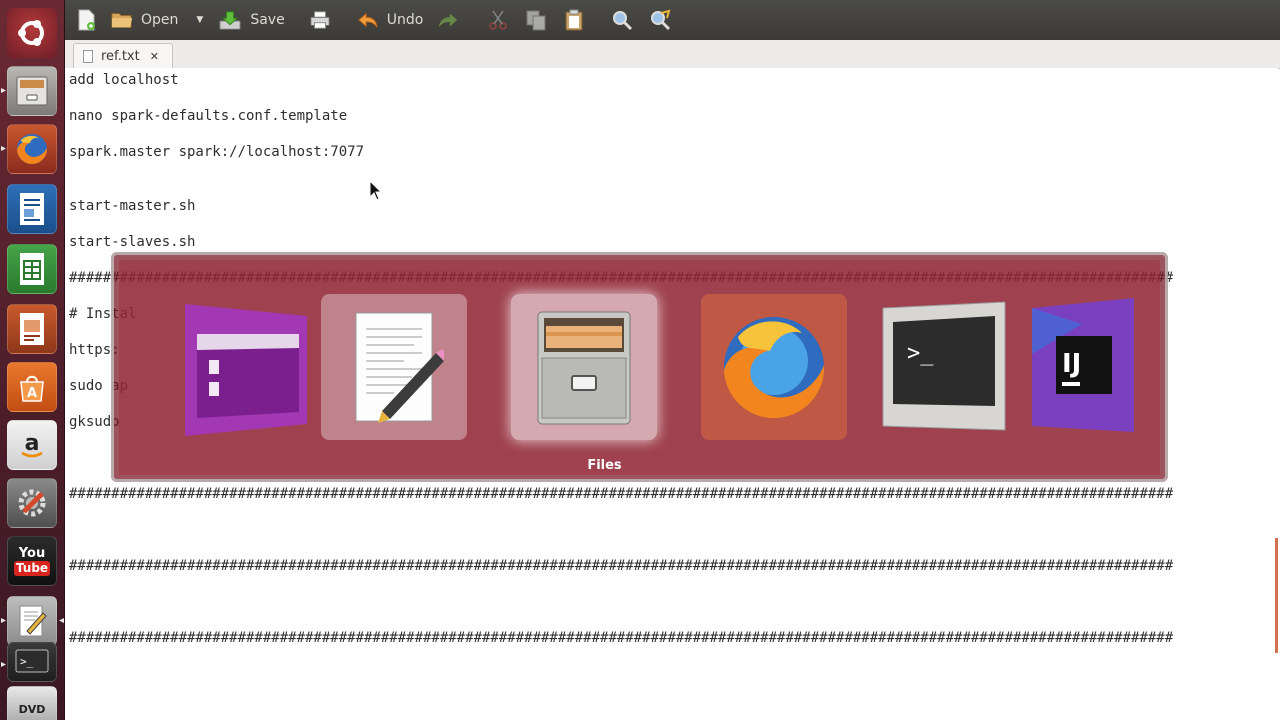 Image resolution: width=1280 pixels, height=720 pixels. What do you see at coordinates (160, 20) in the screenshot?
I see `open-label: Open` at bounding box center [160, 20].